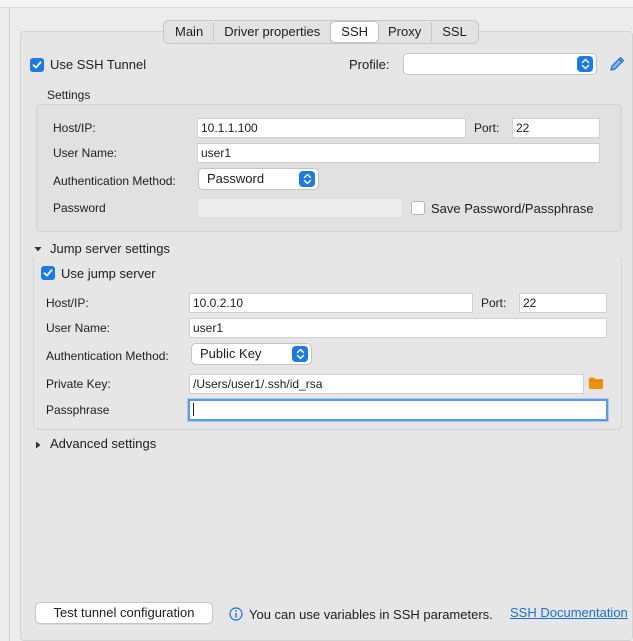 Image resolution: width=633 pixels, height=641 pixels. I want to click on tab-driver-properties: Driver properties, so click(273, 32).